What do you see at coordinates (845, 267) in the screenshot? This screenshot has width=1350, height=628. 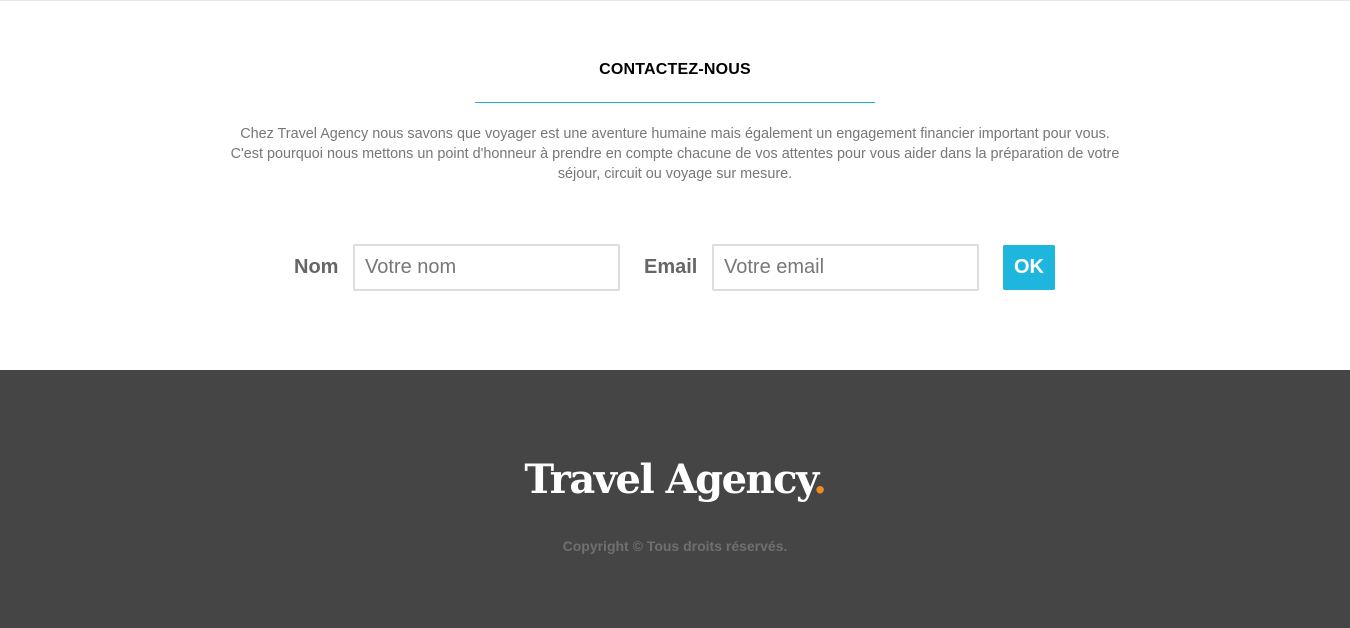 I see `email-input` at bounding box center [845, 267].